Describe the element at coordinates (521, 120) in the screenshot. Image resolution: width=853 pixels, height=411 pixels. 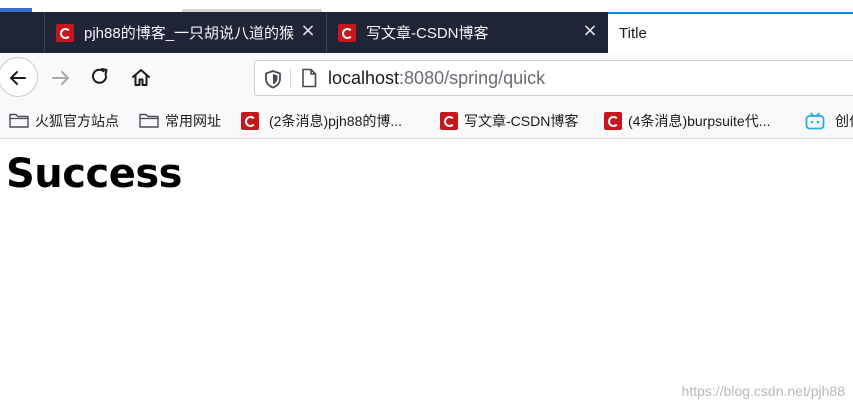
I see `bookmark-label: 写文章-CSDN博客` at that location.